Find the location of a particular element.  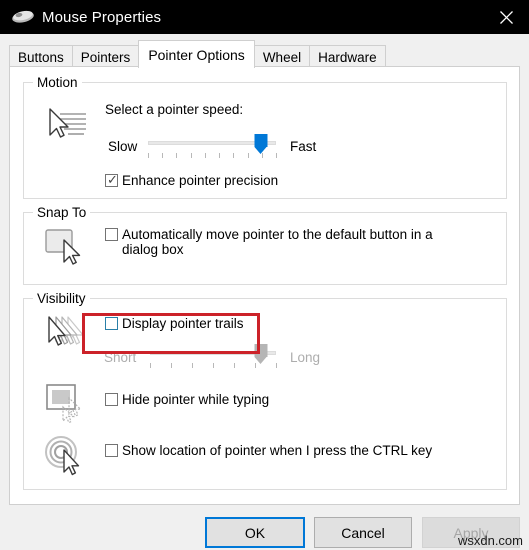

pointer-speed-prompt: Select a pointer speed: is located at coordinates (174, 109).